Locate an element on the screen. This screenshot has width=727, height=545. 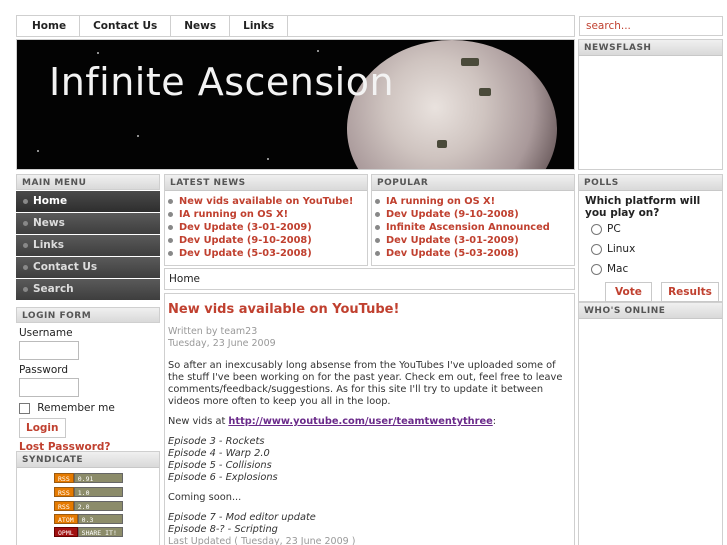
atom-feed-button: ATOM 0.3 is located at coordinates (88, 519).